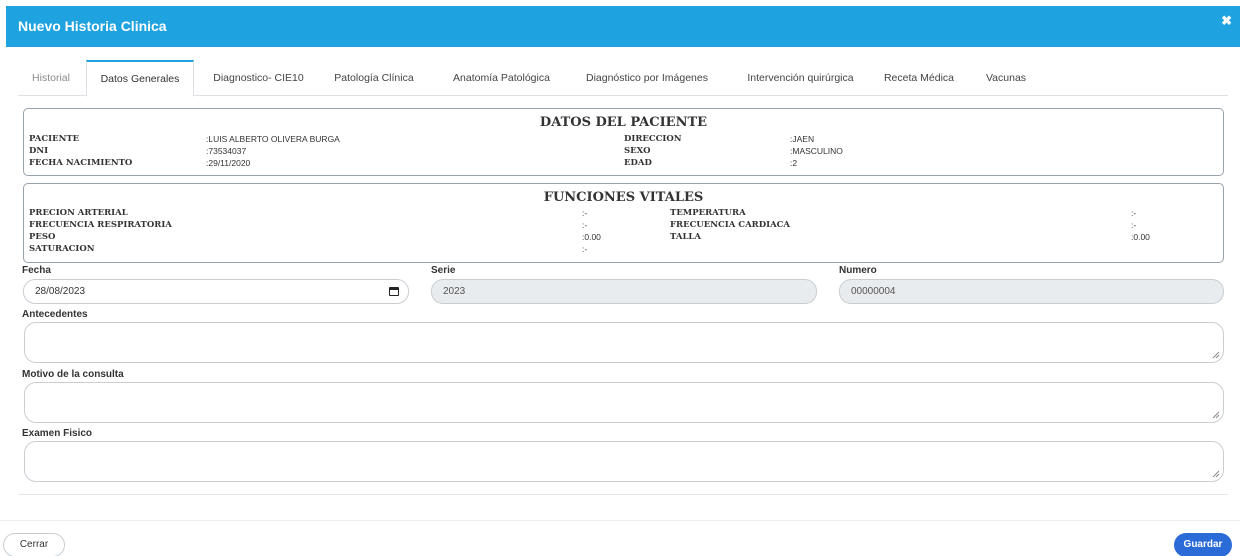 The width and height of the screenshot is (1240, 556). What do you see at coordinates (858, 270) in the screenshot?
I see `numero-label: Numero` at bounding box center [858, 270].